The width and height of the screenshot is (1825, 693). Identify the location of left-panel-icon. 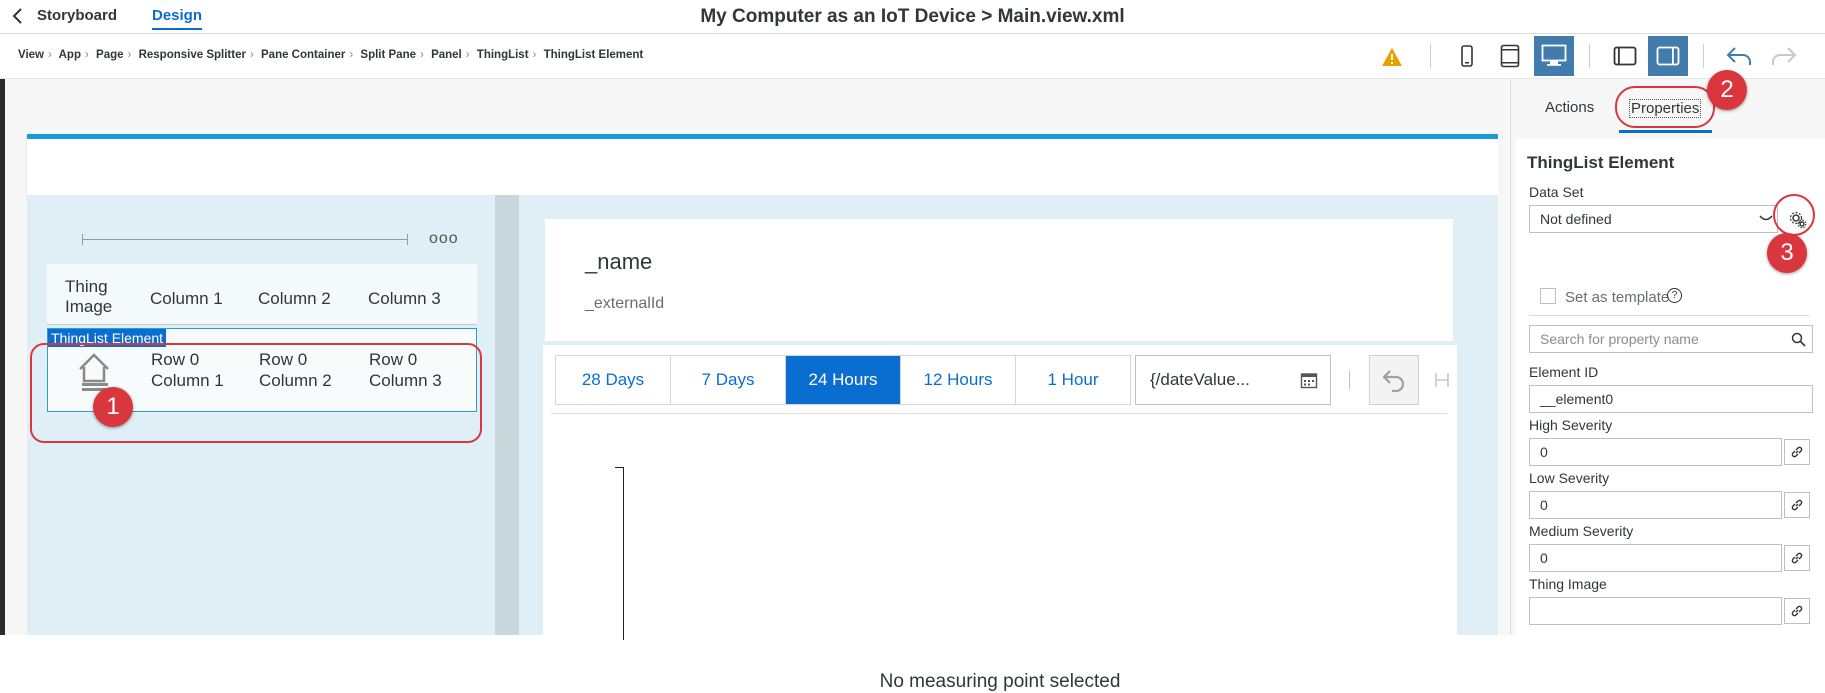
(1625, 56).